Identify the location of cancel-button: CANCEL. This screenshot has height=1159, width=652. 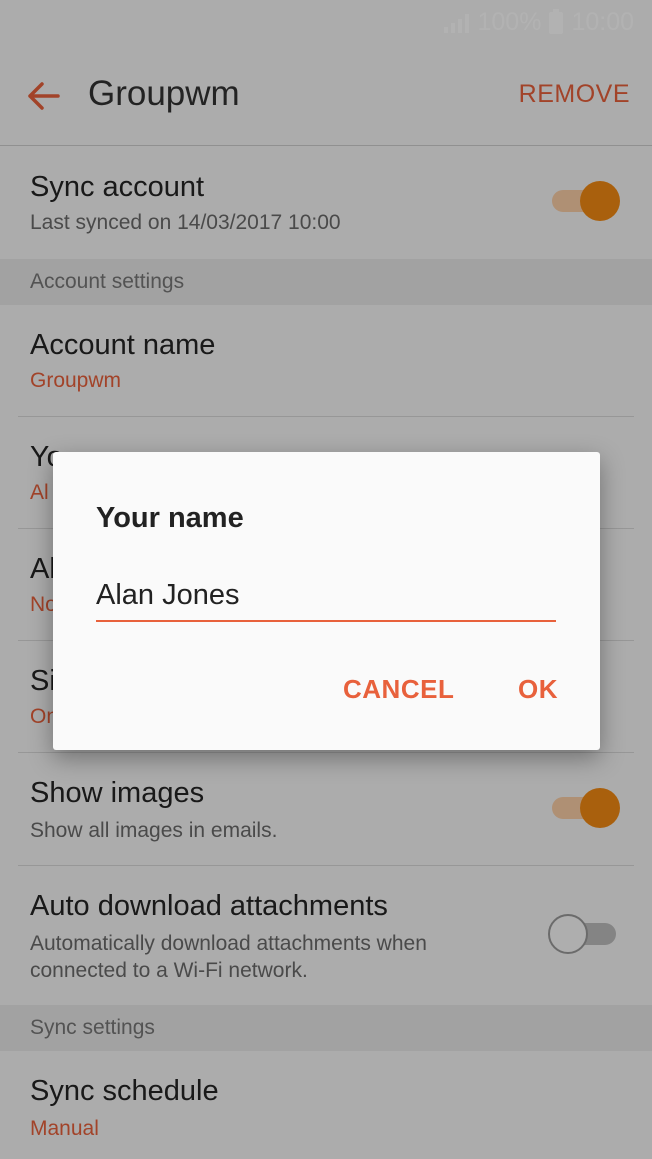
(398, 689).